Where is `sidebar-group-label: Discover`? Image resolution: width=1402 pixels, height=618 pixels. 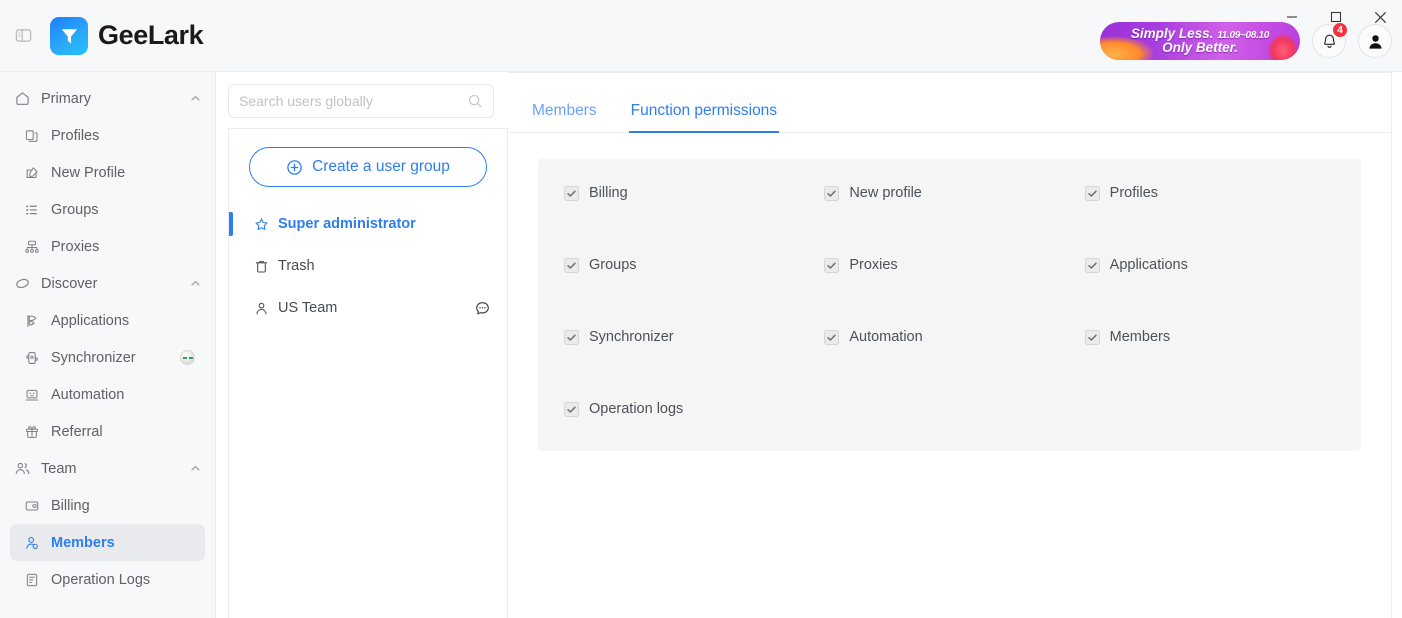
sidebar-group-label: Discover is located at coordinates (69, 283).